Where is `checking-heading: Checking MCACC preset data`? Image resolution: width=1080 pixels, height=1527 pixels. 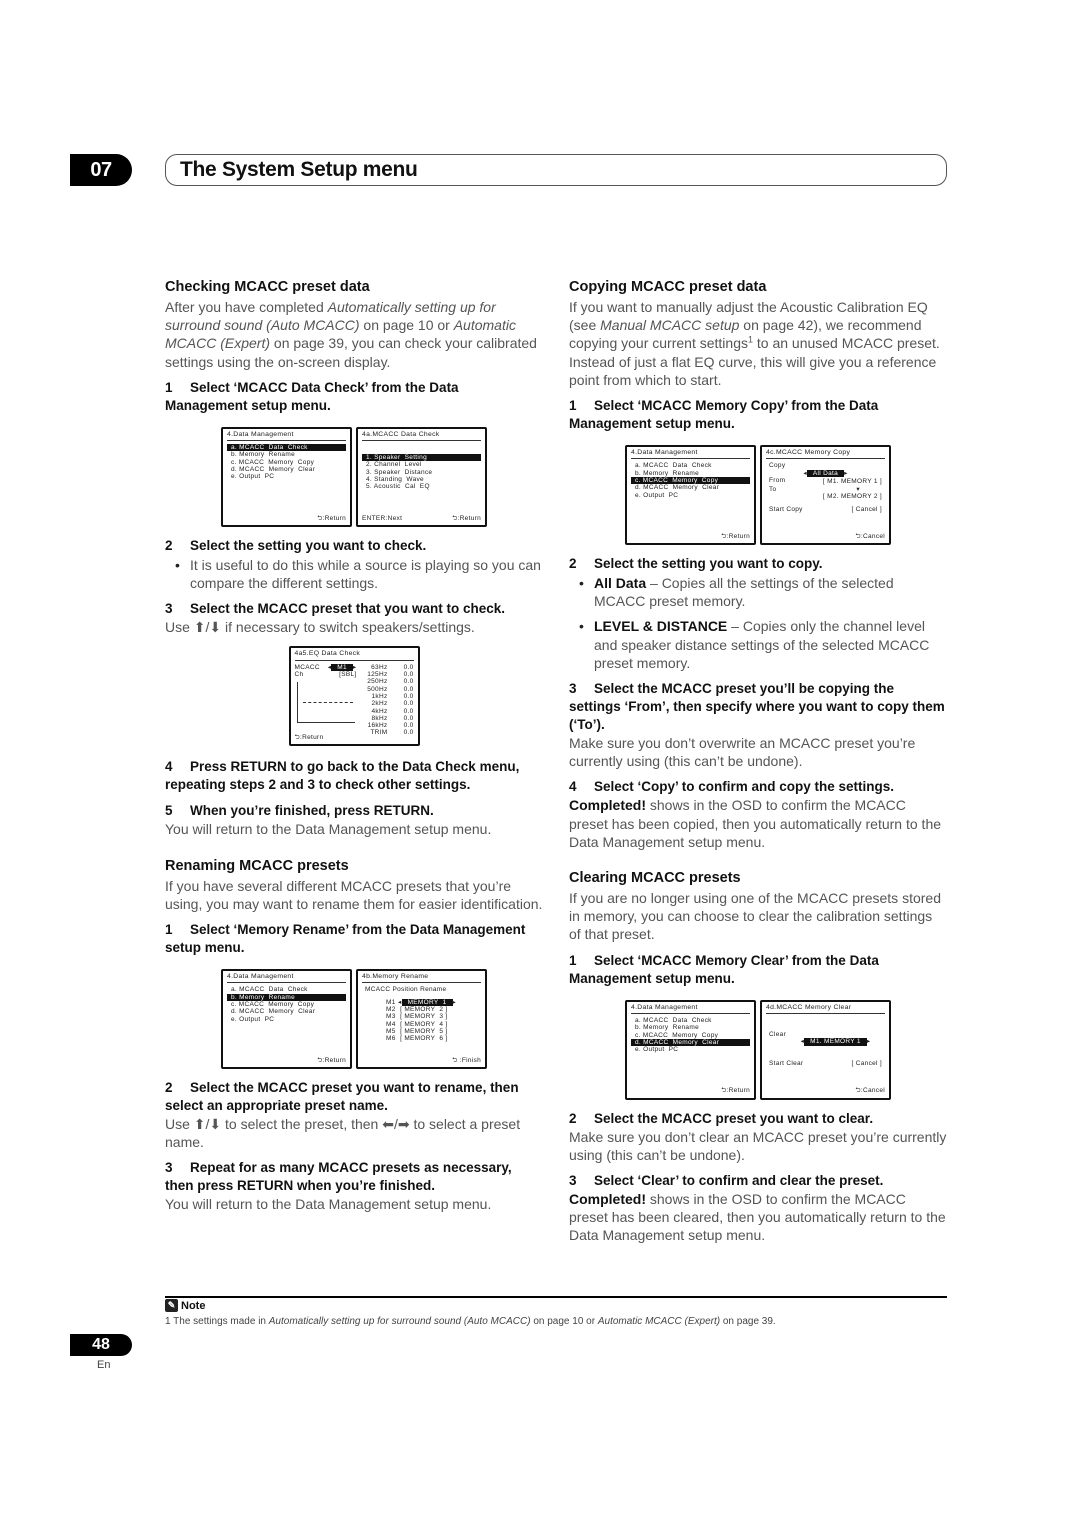
checking-heading: Checking MCACC preset data is located at coordinates (267, 287).